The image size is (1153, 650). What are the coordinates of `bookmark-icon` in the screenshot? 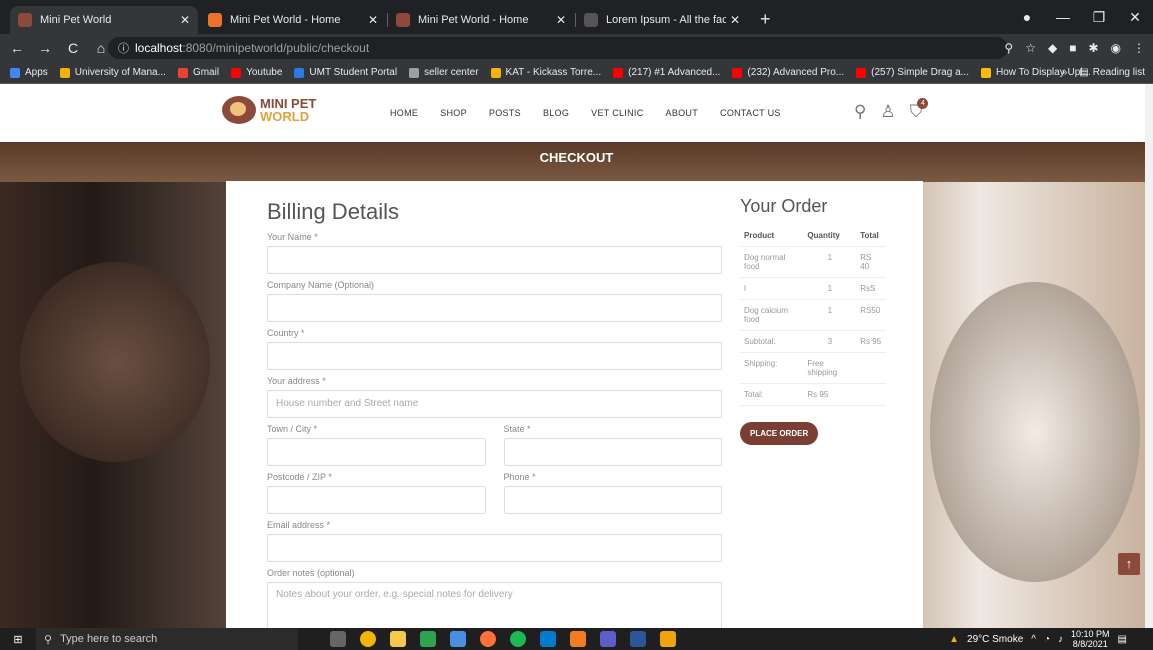 It's located at (299, 72).